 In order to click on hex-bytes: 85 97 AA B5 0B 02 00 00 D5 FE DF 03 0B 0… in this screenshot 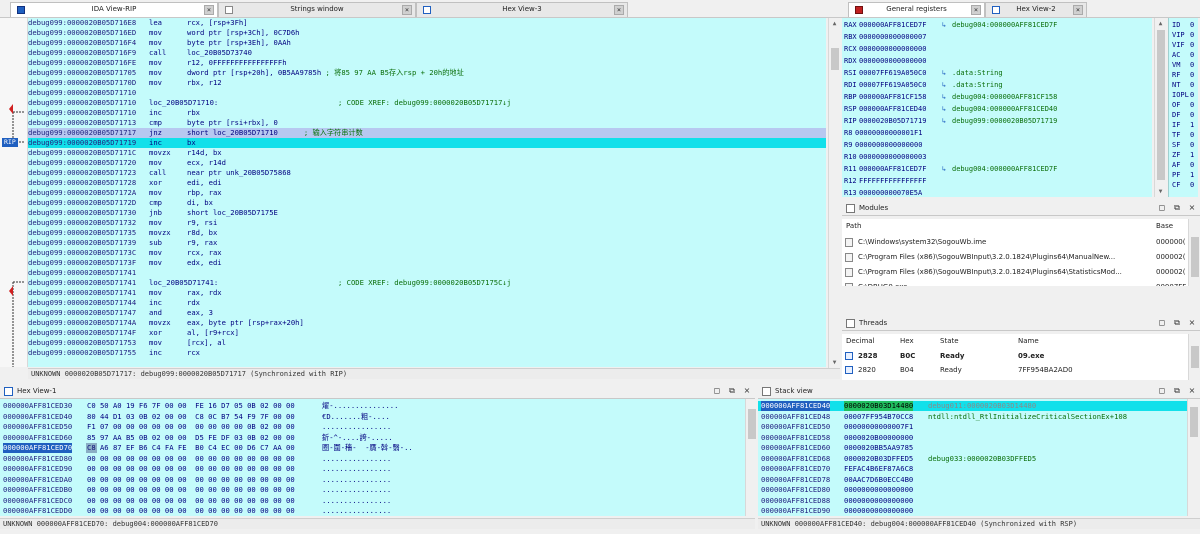, I will do `click(191, 438)`.